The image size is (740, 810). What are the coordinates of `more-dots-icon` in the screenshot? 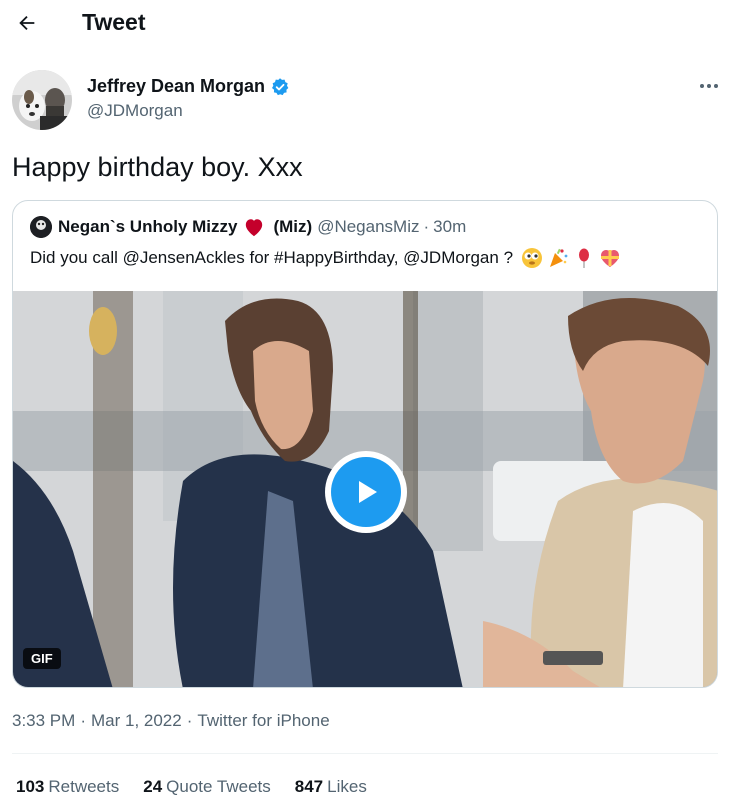 It's located at (709, 86).